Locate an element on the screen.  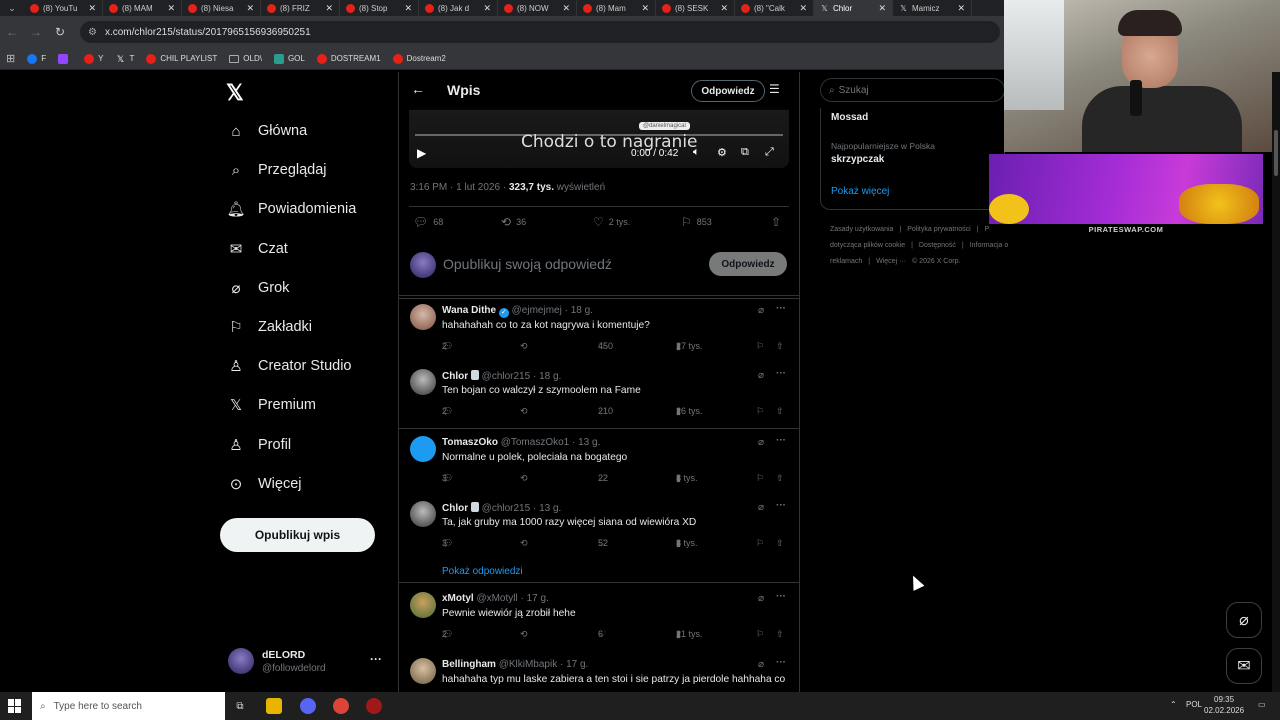
author-name: xMotyl is located at coordinates (458, 598).